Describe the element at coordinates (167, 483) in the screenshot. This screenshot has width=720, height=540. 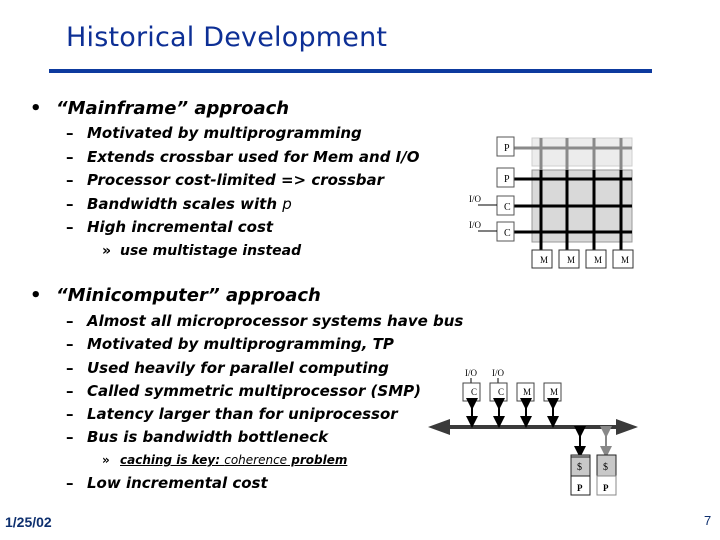
I see `list-item: – Low incremental cost` at that location.